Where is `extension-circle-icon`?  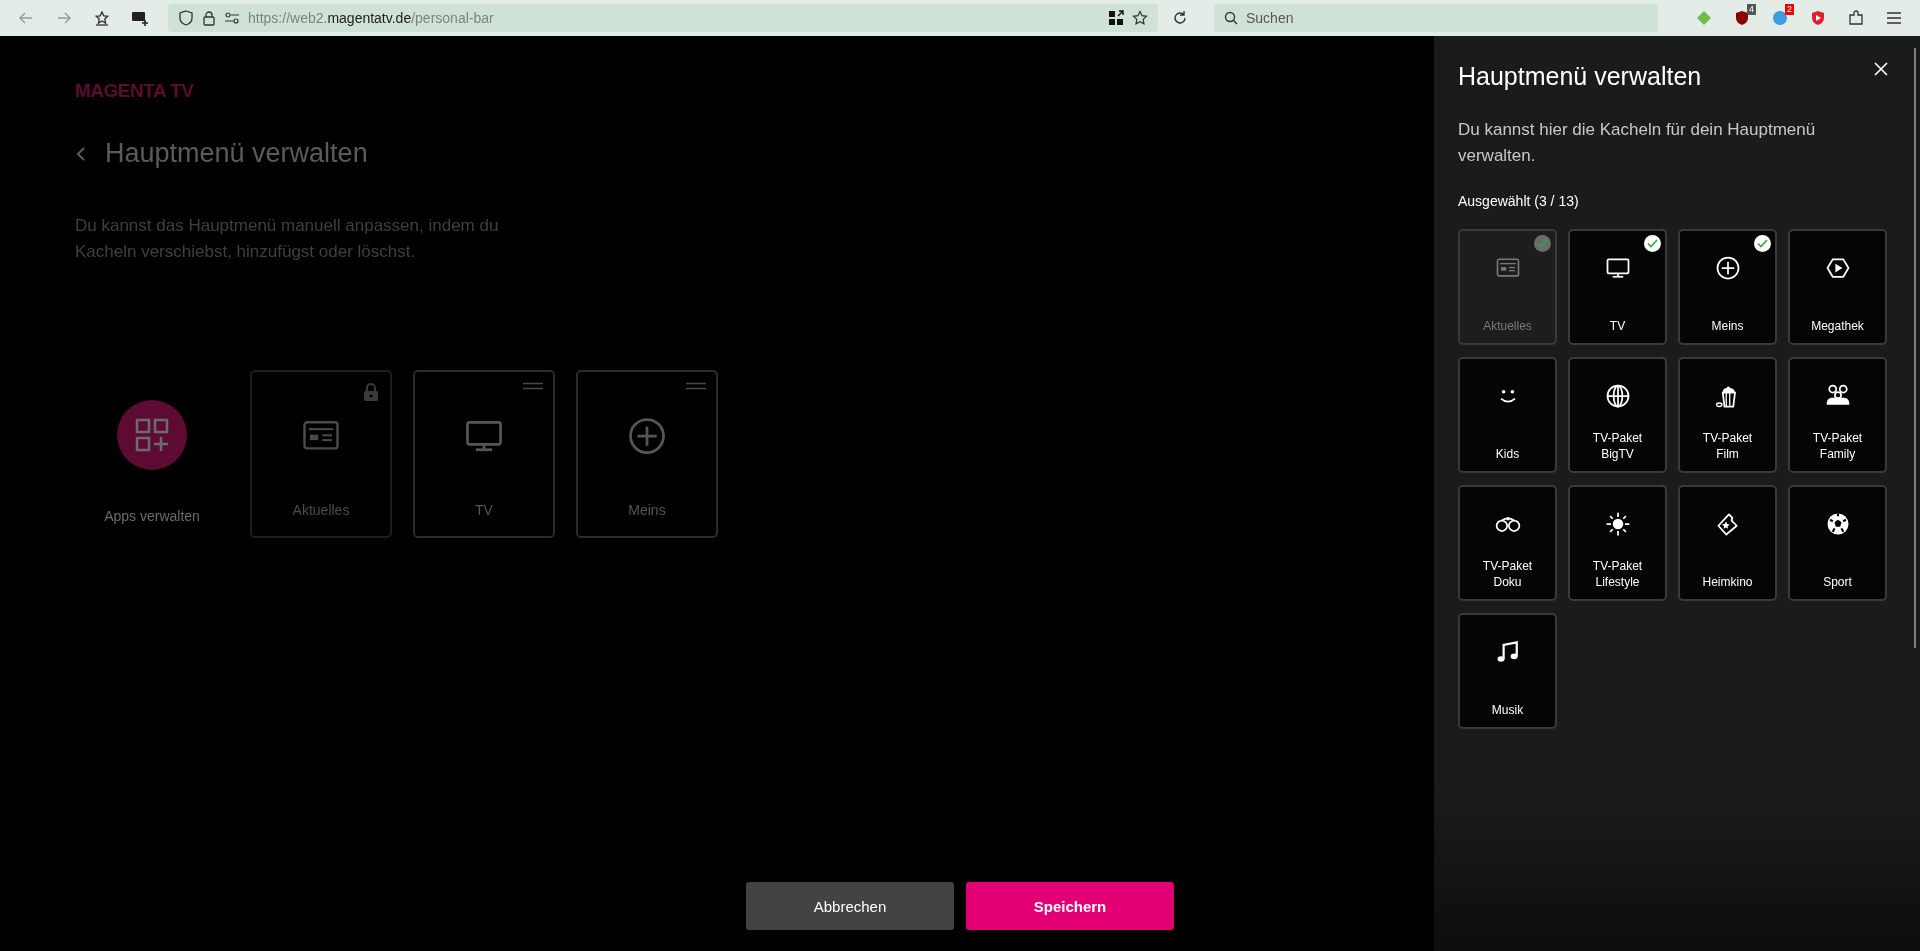
extension-circle-icon is located at coordinates (1780, 18).